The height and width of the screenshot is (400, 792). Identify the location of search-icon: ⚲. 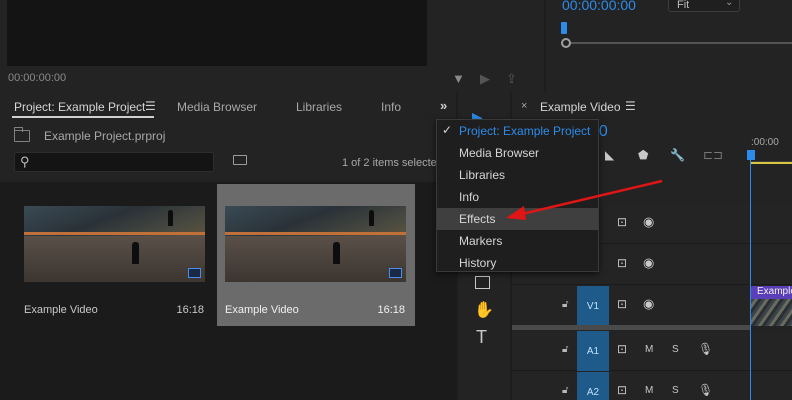
(25, 161).